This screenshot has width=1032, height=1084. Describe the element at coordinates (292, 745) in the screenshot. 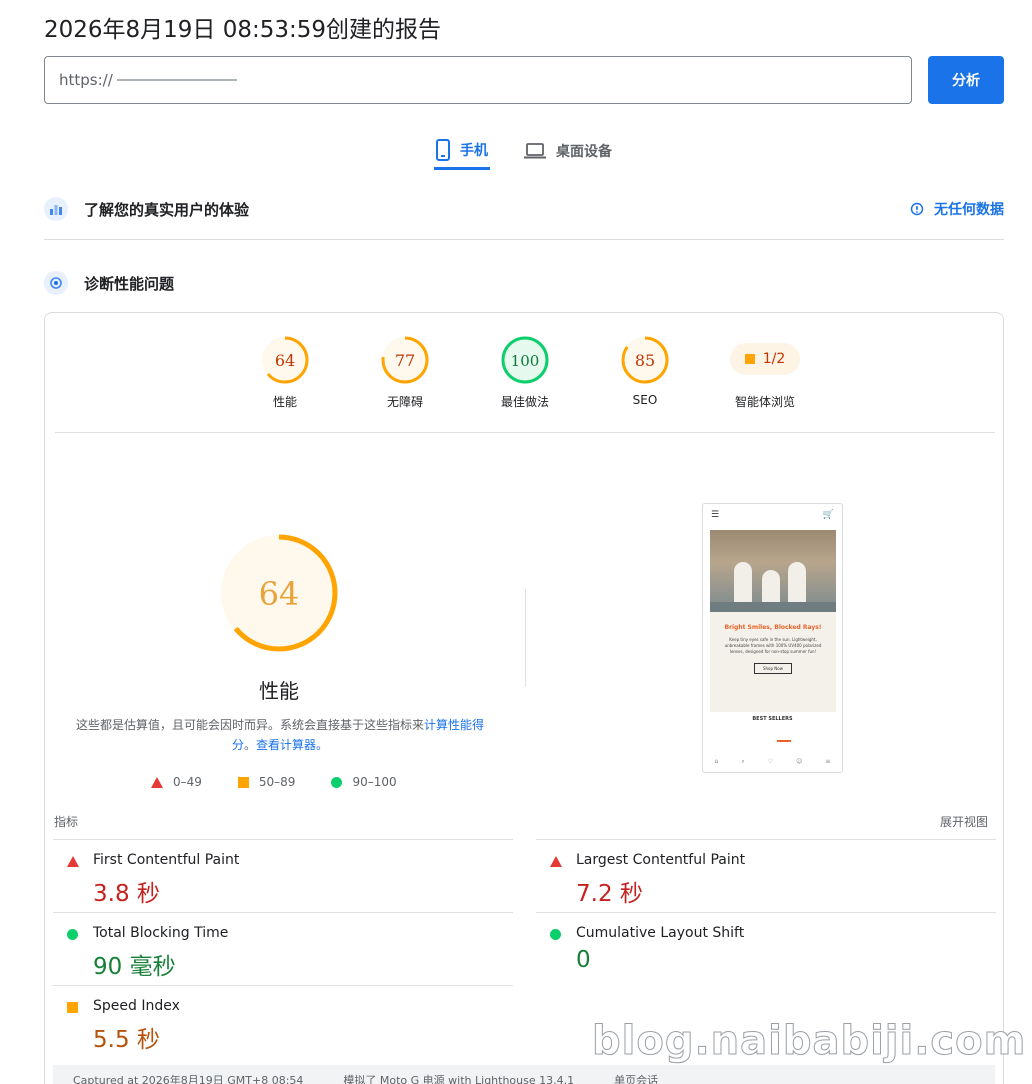

I see `view-calculator-link: 查看计算器。` at that location.